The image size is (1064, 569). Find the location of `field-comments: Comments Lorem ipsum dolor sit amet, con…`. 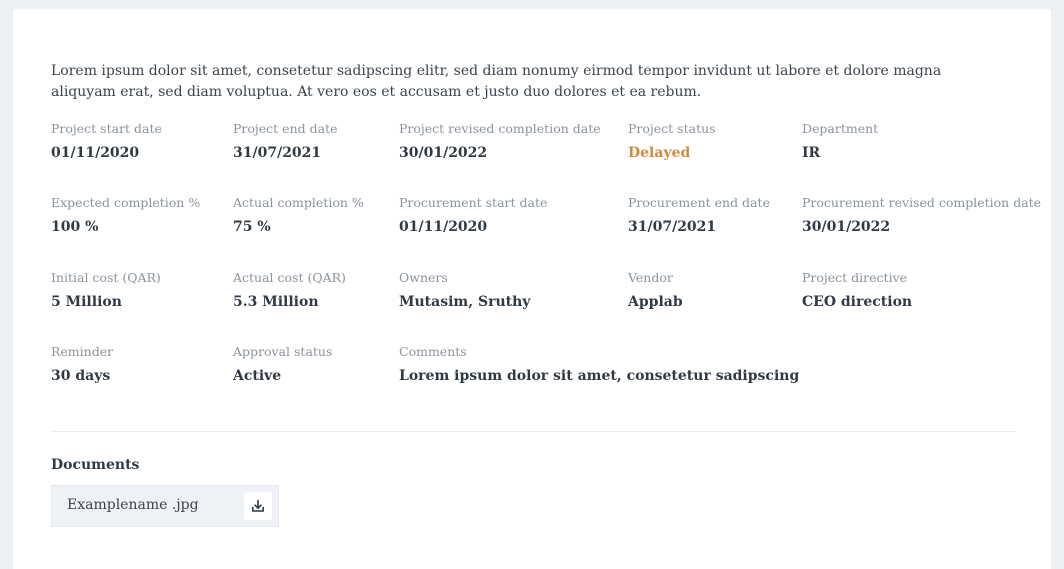

field-comments: Comments Lorem ipsum dolor sit amet, con… is located at coordinates (599, 364).